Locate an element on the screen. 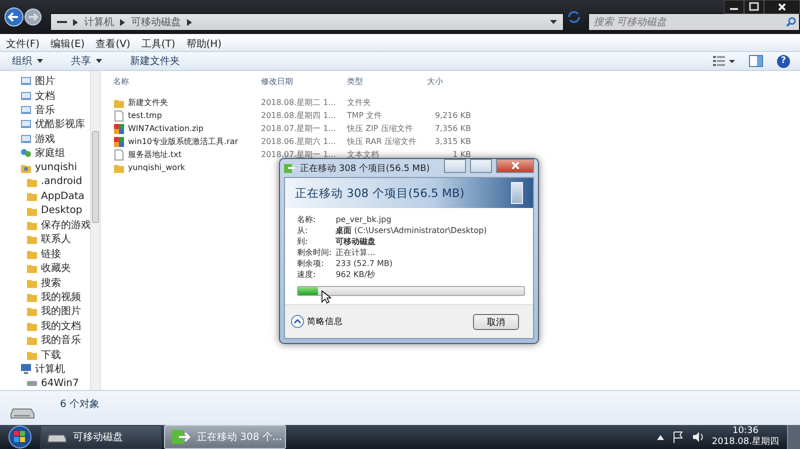  refresh-button is located at coordinates (574, 17).